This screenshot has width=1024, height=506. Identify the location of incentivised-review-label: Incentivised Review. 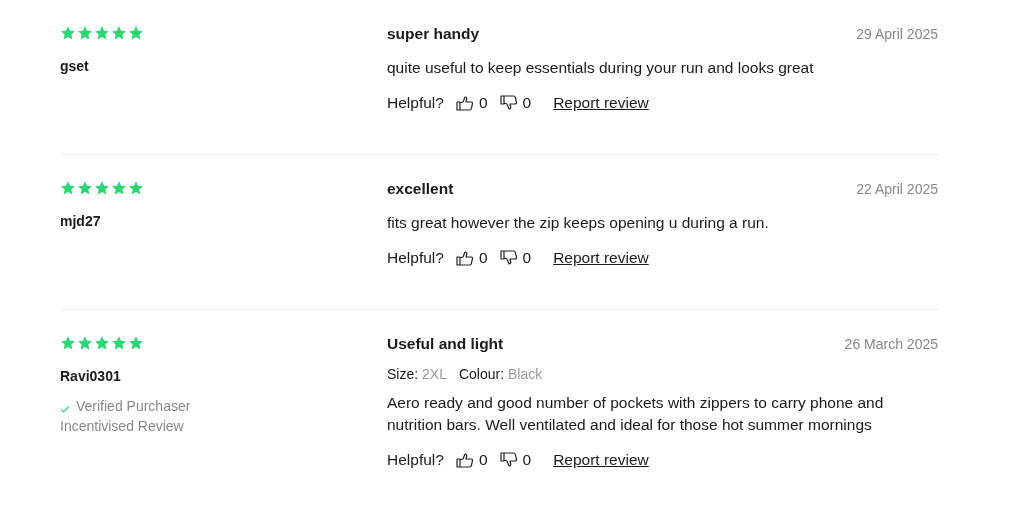
(122, 426).